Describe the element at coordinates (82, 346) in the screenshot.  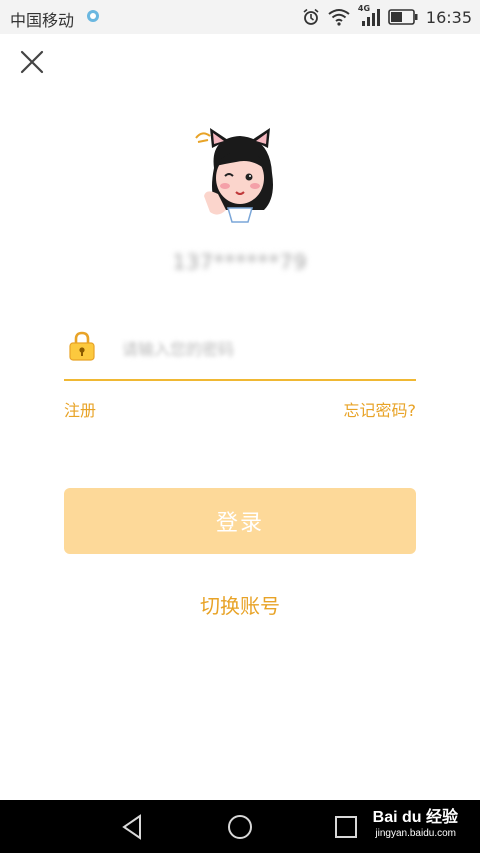
I see `lock-icon` at that location.